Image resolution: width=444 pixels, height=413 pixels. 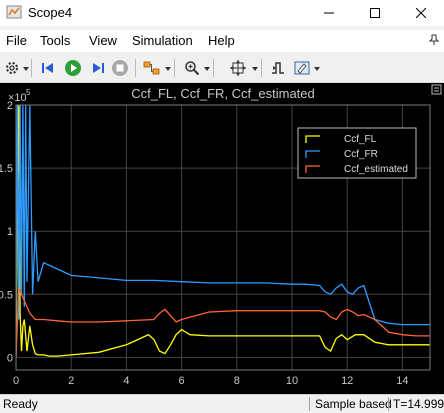 I want to click on maximize-button, so click(x=375, y=13).